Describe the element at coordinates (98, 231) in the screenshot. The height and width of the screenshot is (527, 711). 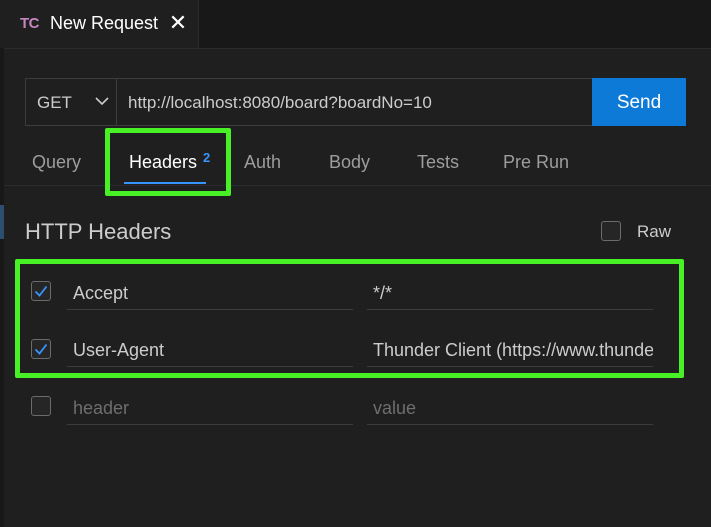
I see `section-title: HTTP Headers` at that location.